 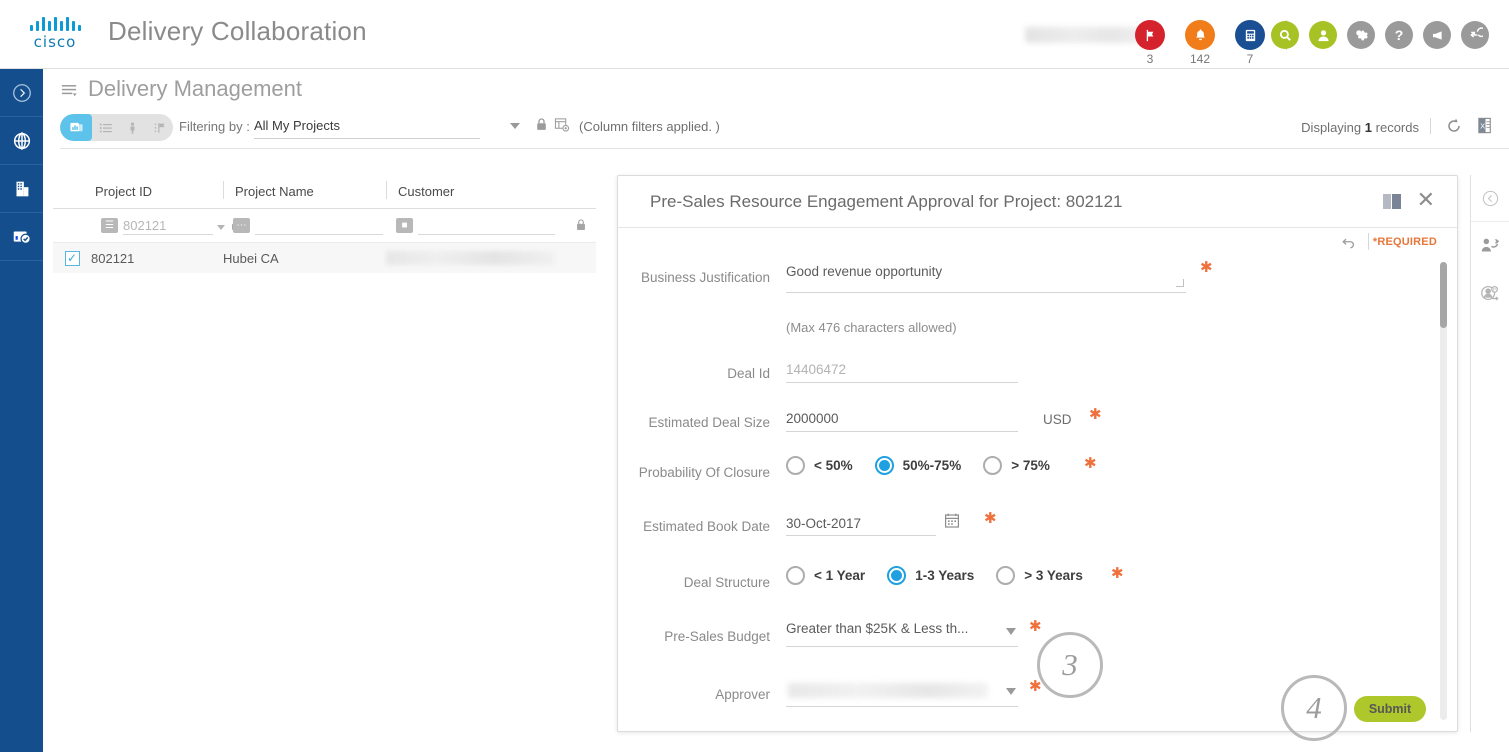 What do you see at coordinates (649, 126) in the screenshot?
I see `column-filters-note: (Column filters applied. )` at bounding box center [649, 126].